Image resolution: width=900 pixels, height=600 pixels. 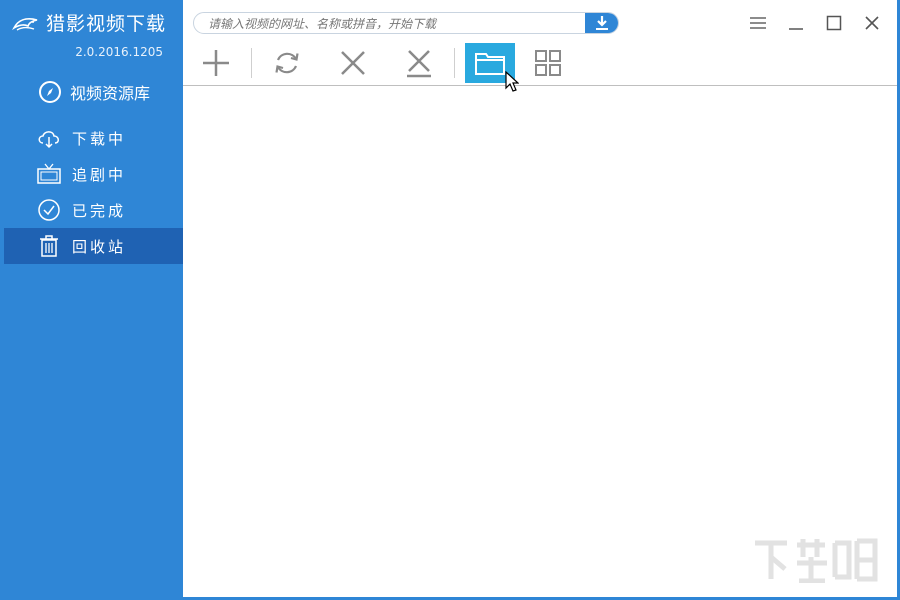 I want to click on search-input, so click(x=392, y=23).